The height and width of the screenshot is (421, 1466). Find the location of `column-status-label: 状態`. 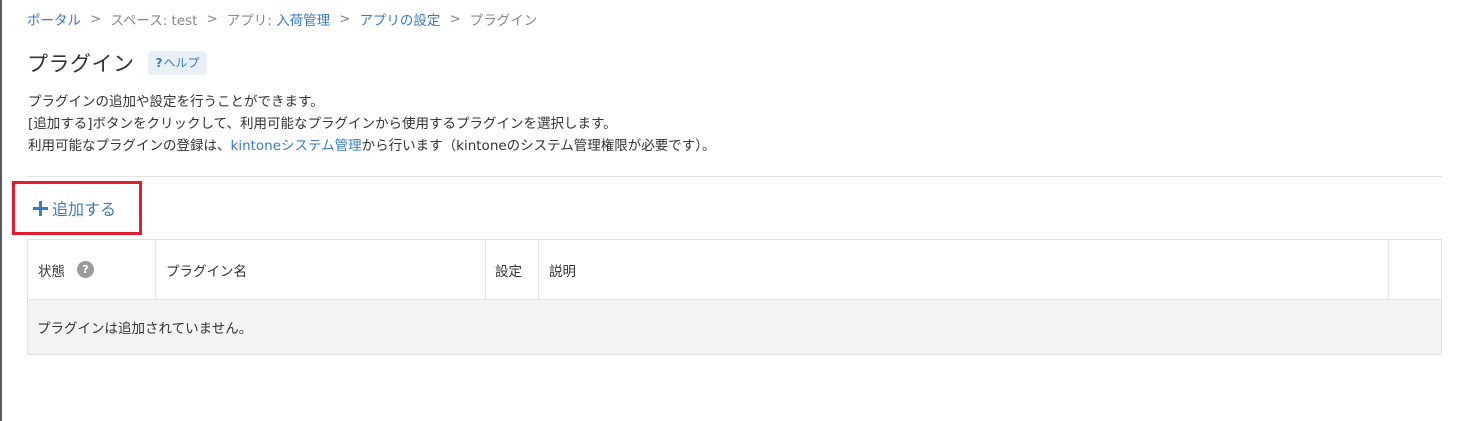

column-status-label: 状態 is located at coordinates (51, 271).